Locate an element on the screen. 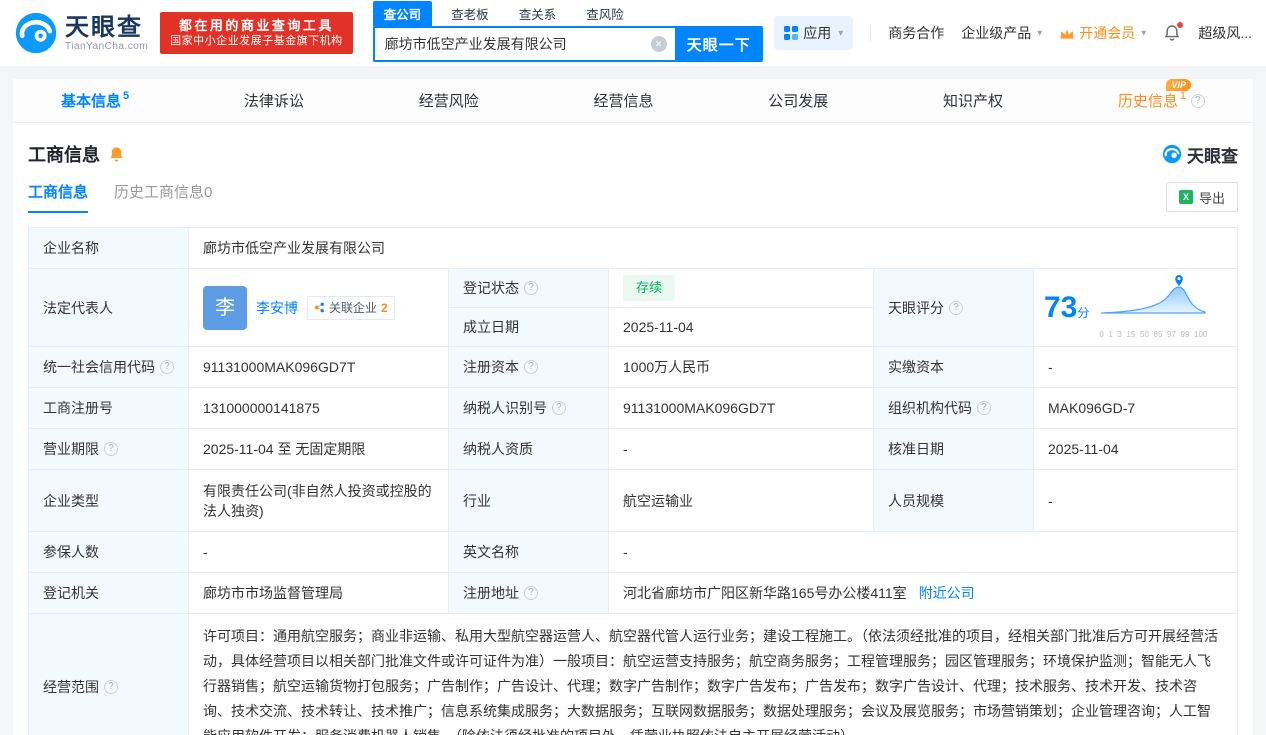  tab-basic-info: 基本信息 5 is located at coordinates (95, 100).